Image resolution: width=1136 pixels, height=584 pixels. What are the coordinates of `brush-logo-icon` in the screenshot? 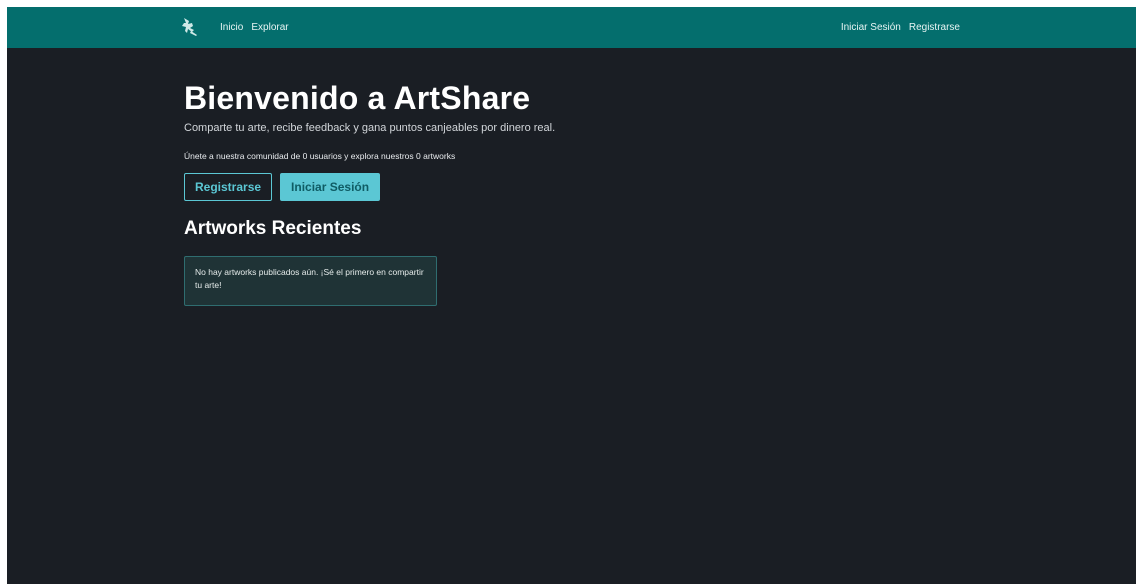 It's located at (190, 27).